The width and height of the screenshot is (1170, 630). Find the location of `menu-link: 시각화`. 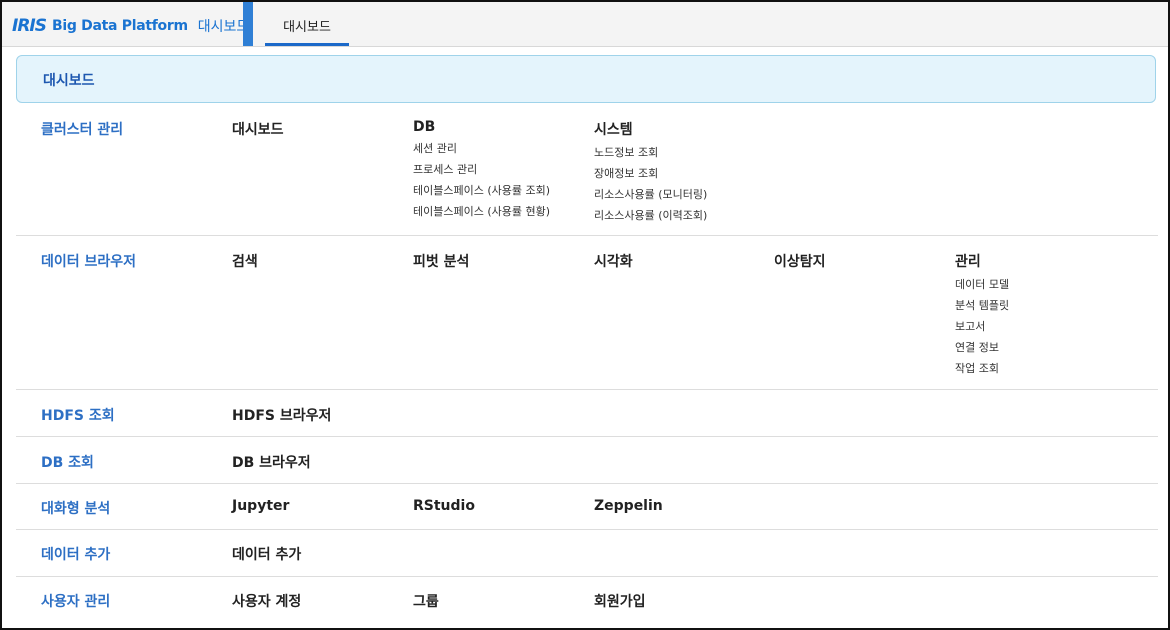

menu-link: 시각화 is located at coordinates (613, 261).